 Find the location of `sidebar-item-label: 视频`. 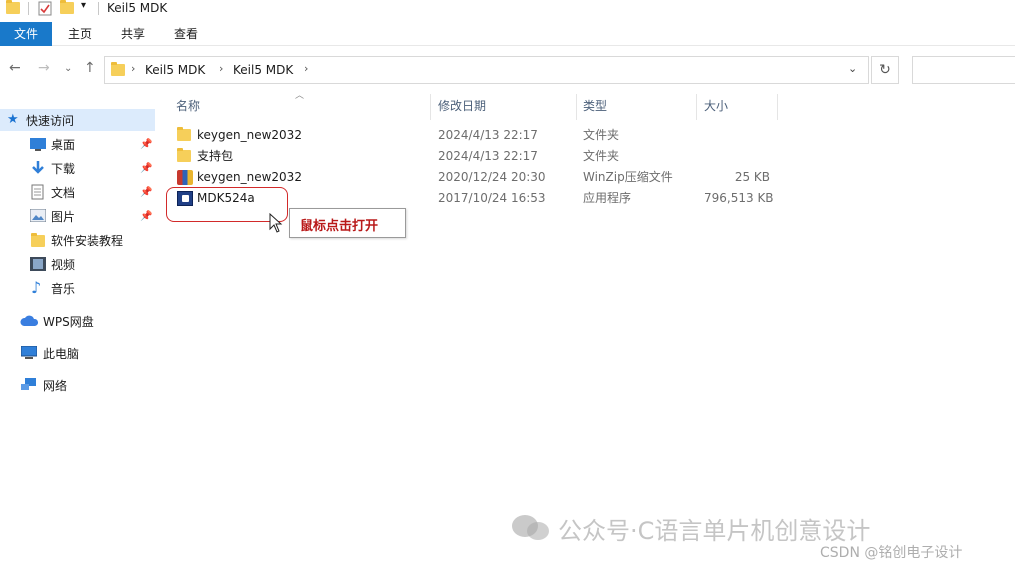

sidebar-item-label: 视频 is located at coordinates (63, 264).